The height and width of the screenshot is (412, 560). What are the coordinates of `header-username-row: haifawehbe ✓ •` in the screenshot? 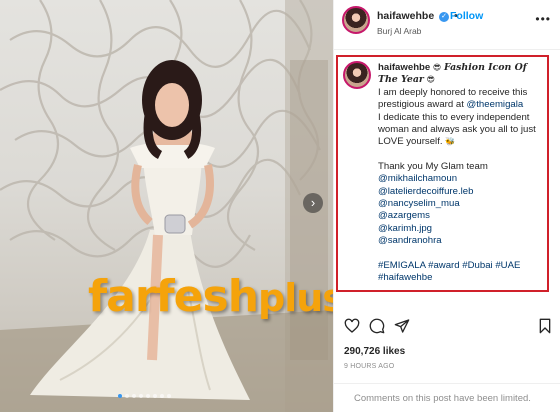 It's located at (418, 16).